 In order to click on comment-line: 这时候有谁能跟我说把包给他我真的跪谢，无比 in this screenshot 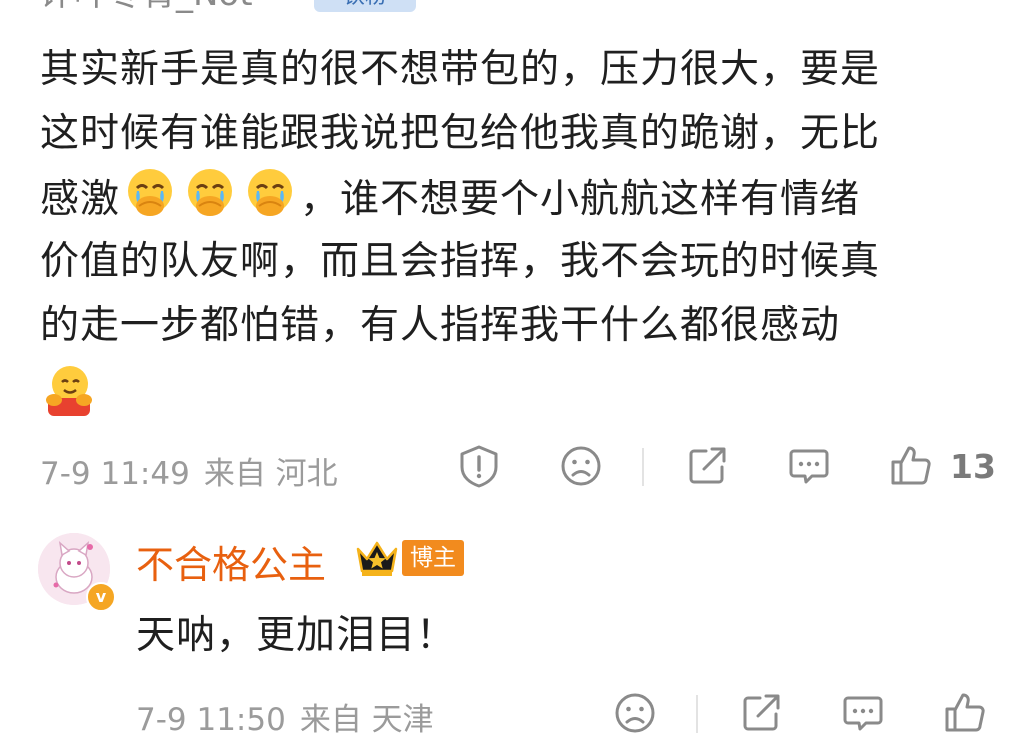, I will do `click(460, 133)`.